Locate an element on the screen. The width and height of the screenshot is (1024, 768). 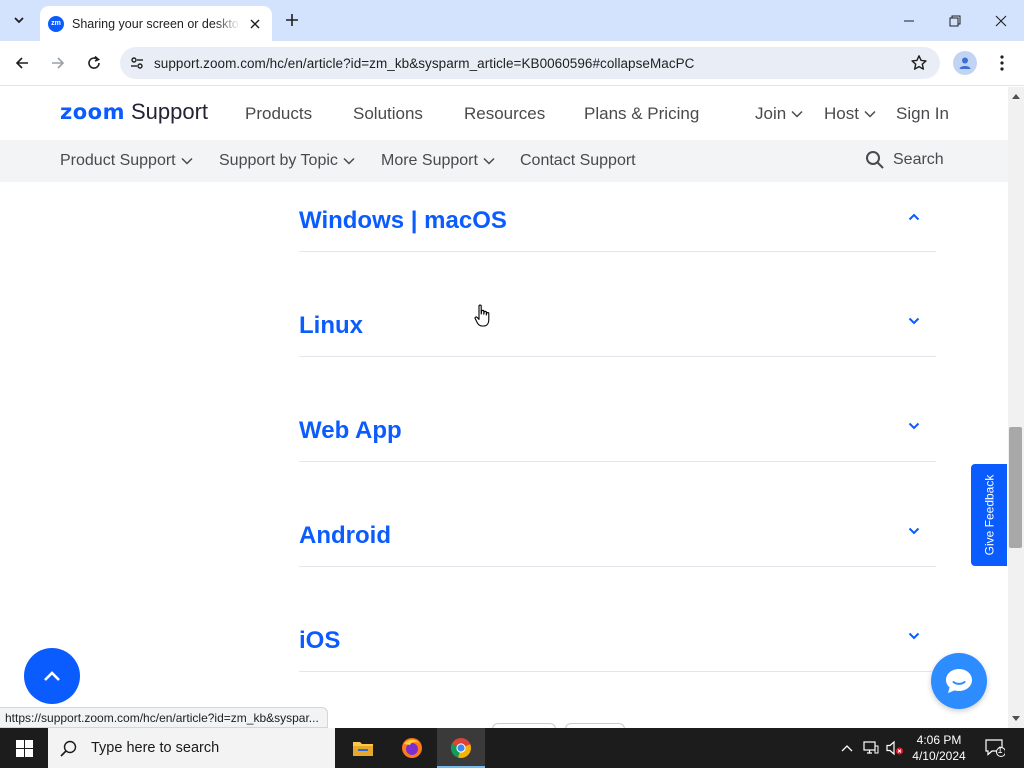
taskbar-search-box: Type here to search is located at coordinates (191, 748).